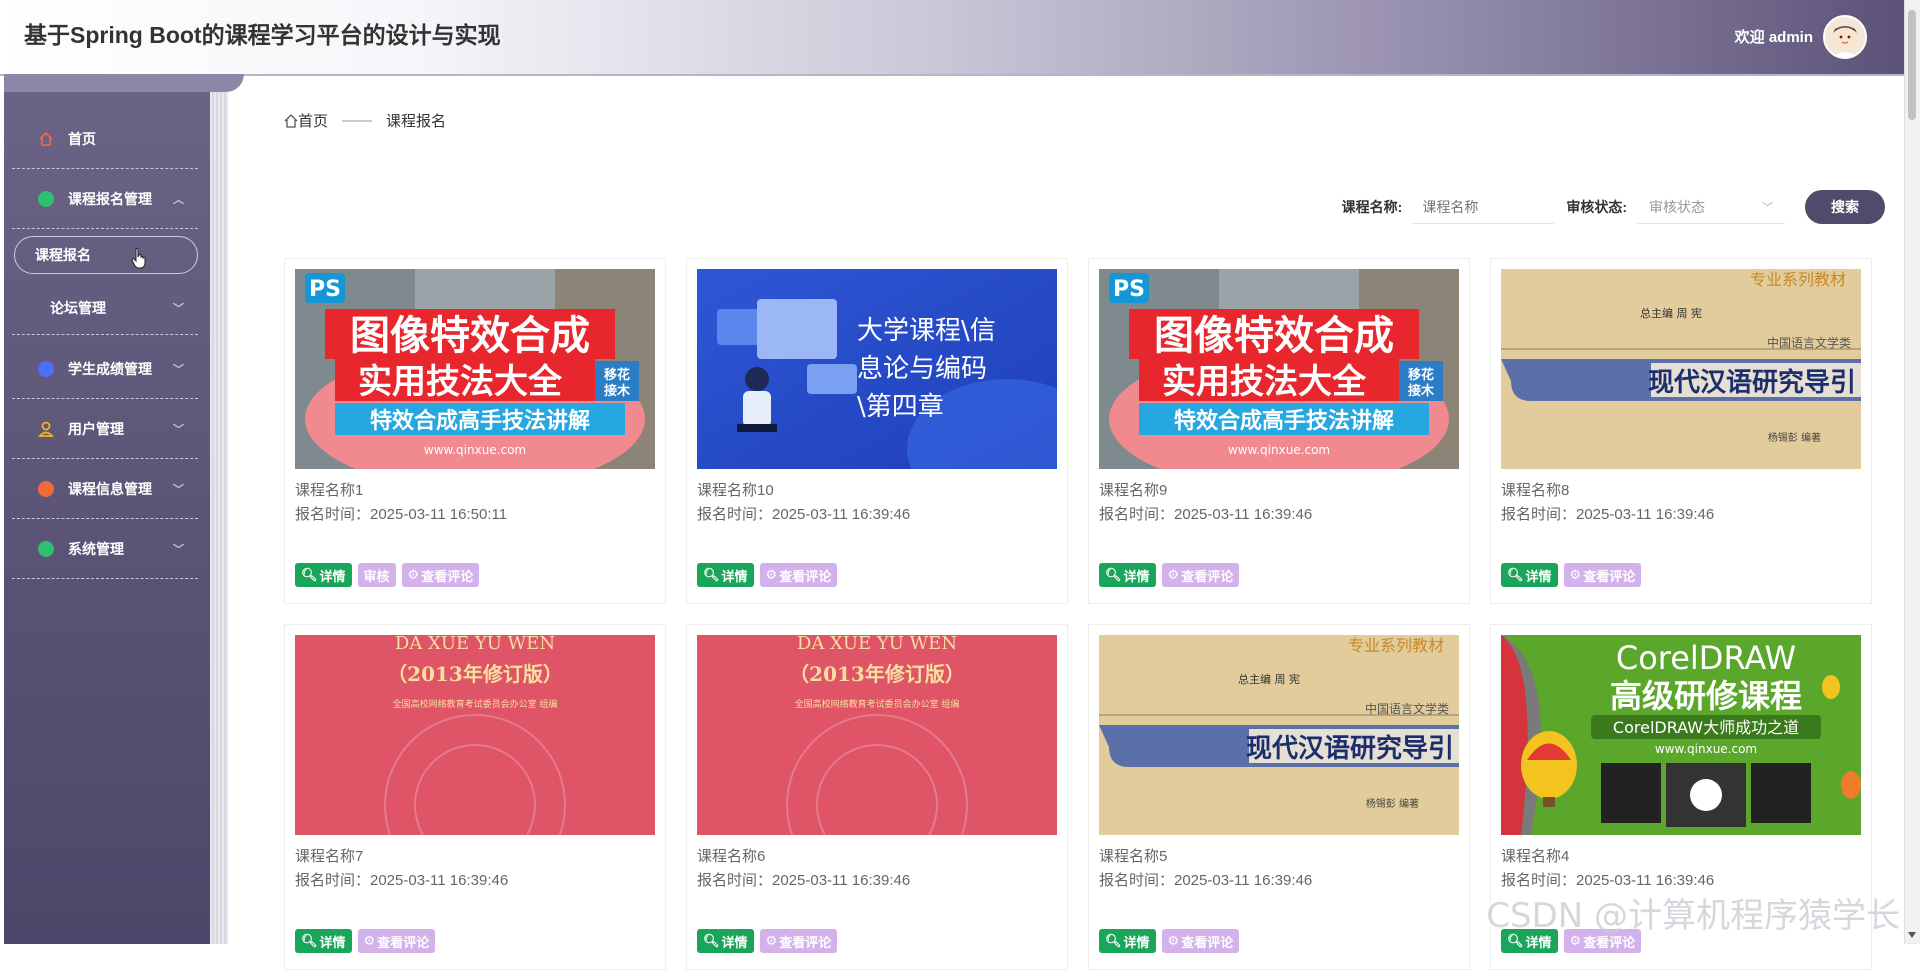  What do you see at coordinates (46, 429) in the screenshot?
I see `user-icon` at bounding box center [46, 429].